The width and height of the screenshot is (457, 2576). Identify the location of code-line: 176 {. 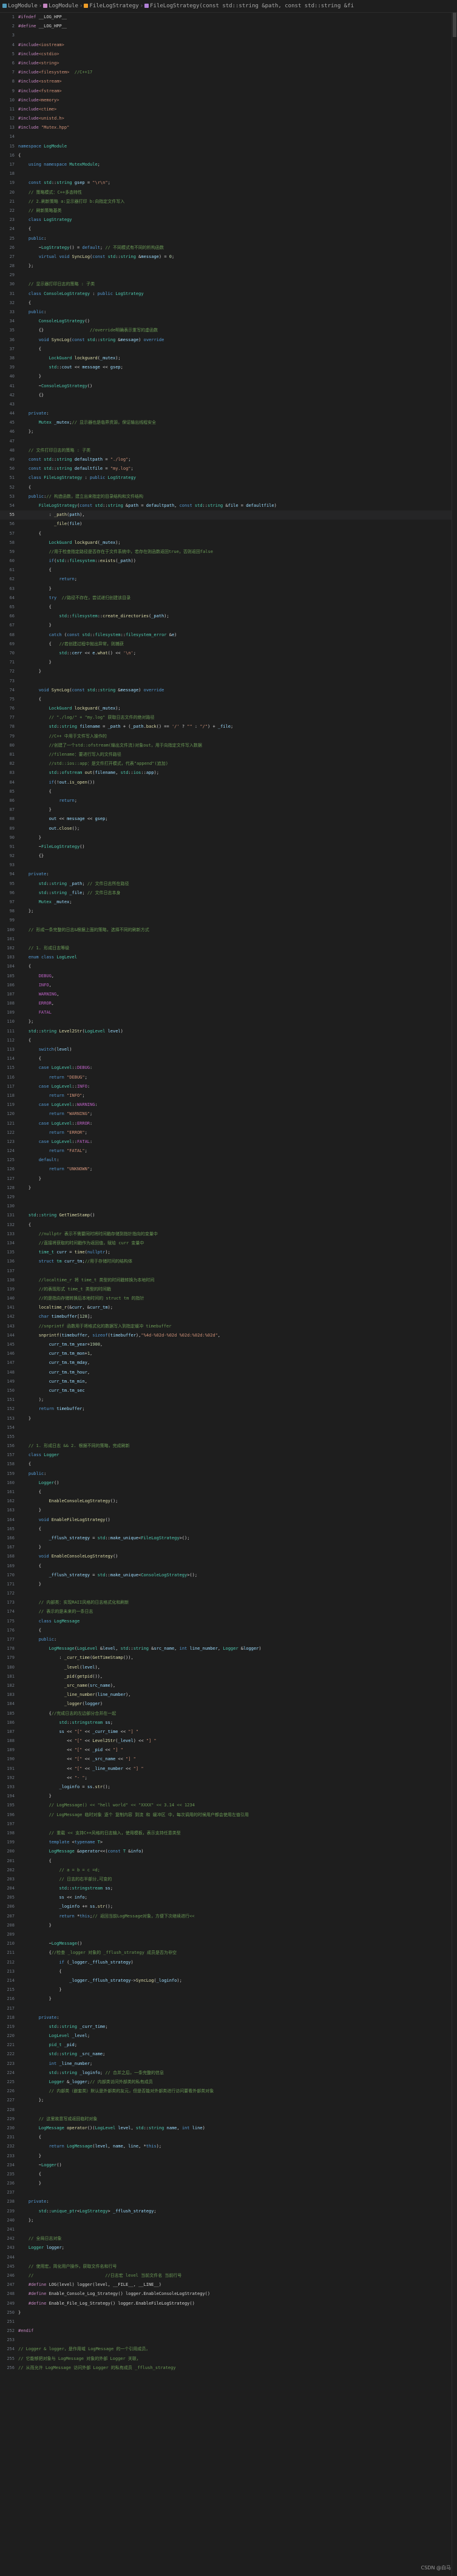
(228, 1630).